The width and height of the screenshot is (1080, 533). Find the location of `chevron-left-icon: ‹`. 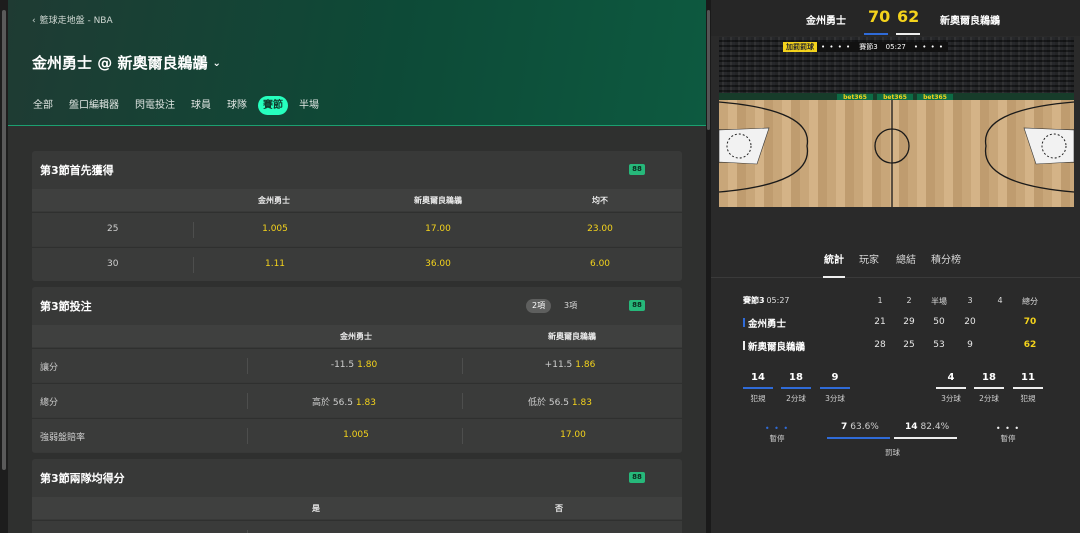

chevron-left-icon: ‹ is located at coordinates (34, 21).